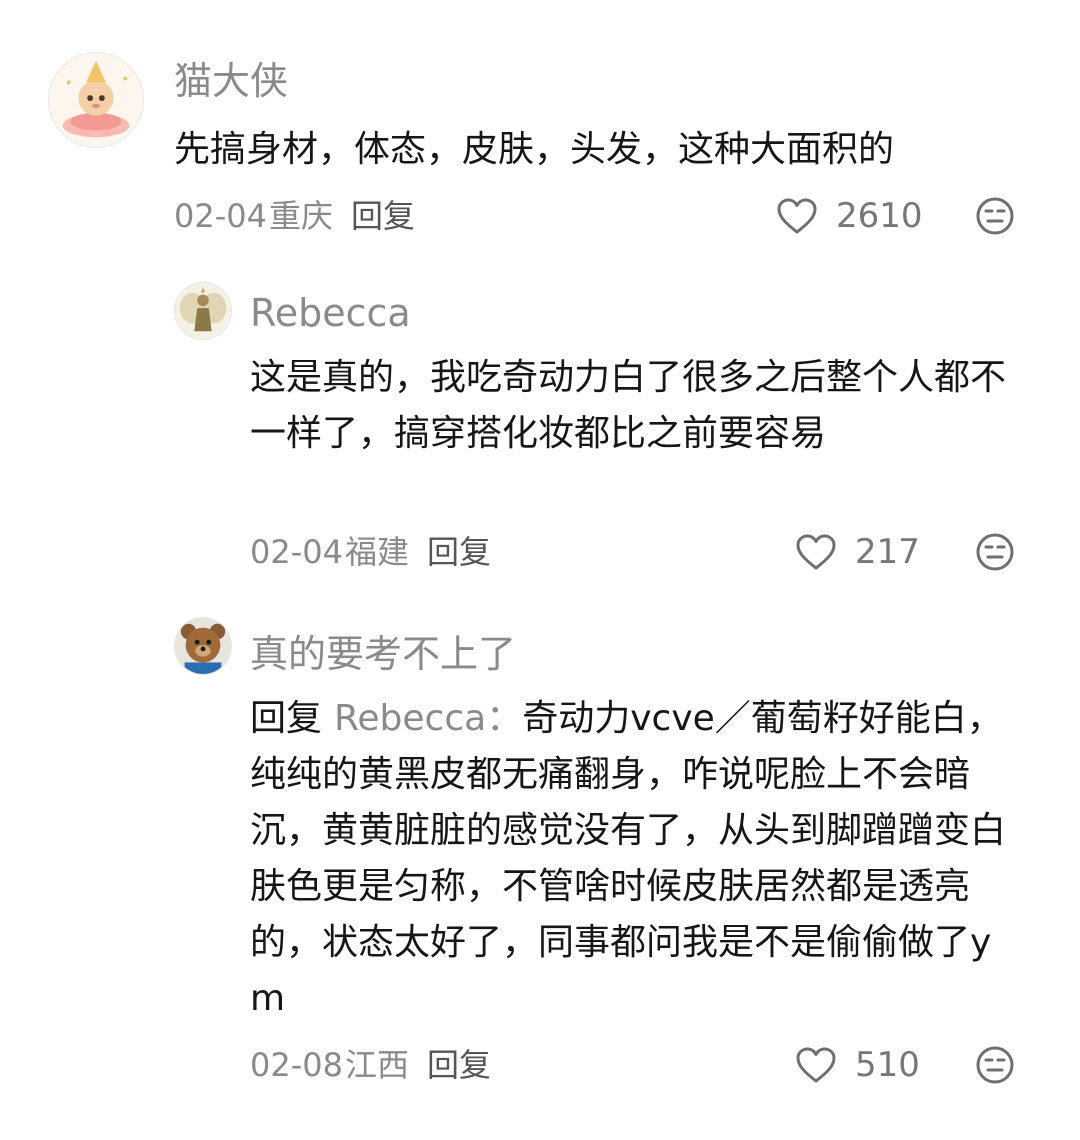  I want to click on reply-text: 这是真的，我吃奇动力白了很多之后整个人都不一样了，搞穿搭化妆都比之前要容易, so click(628, 405).